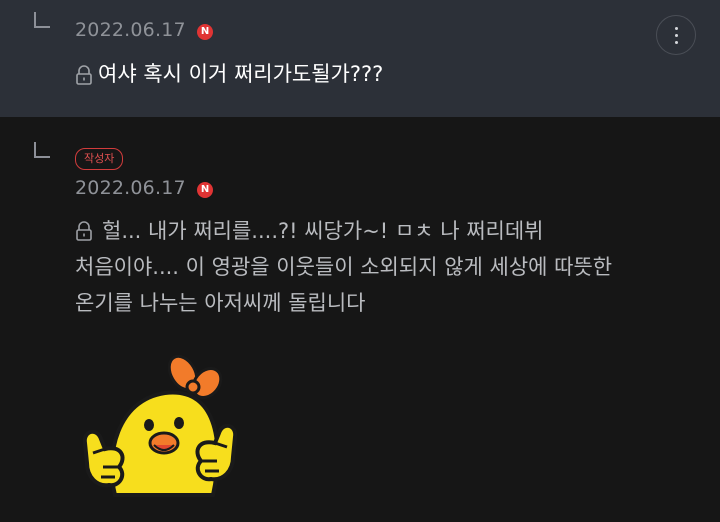 This screenshot has width=720, height=522. Describe the element at coordinates (241, 74) in the screenshot. I see `reply-text: 여샤 혹시 이거 쩌리가도될가???` at that location.